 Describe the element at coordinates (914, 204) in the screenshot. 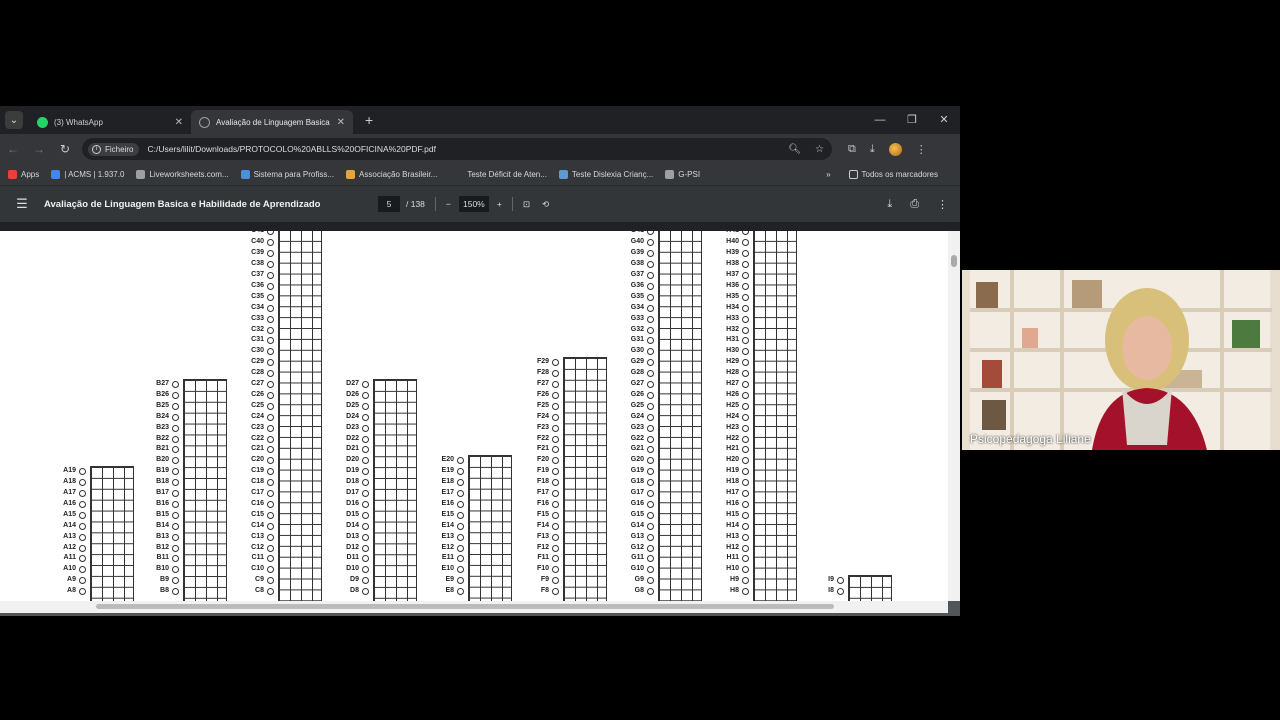

I see `print-icon: ⎙` at that location.